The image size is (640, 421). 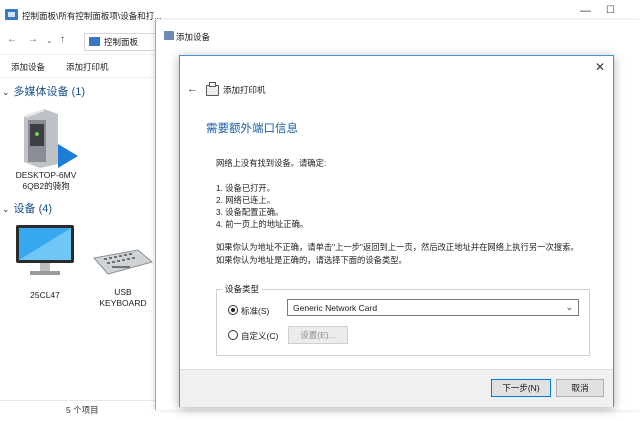 I want to click on keyboard-icon, so click(x=123, y=262).